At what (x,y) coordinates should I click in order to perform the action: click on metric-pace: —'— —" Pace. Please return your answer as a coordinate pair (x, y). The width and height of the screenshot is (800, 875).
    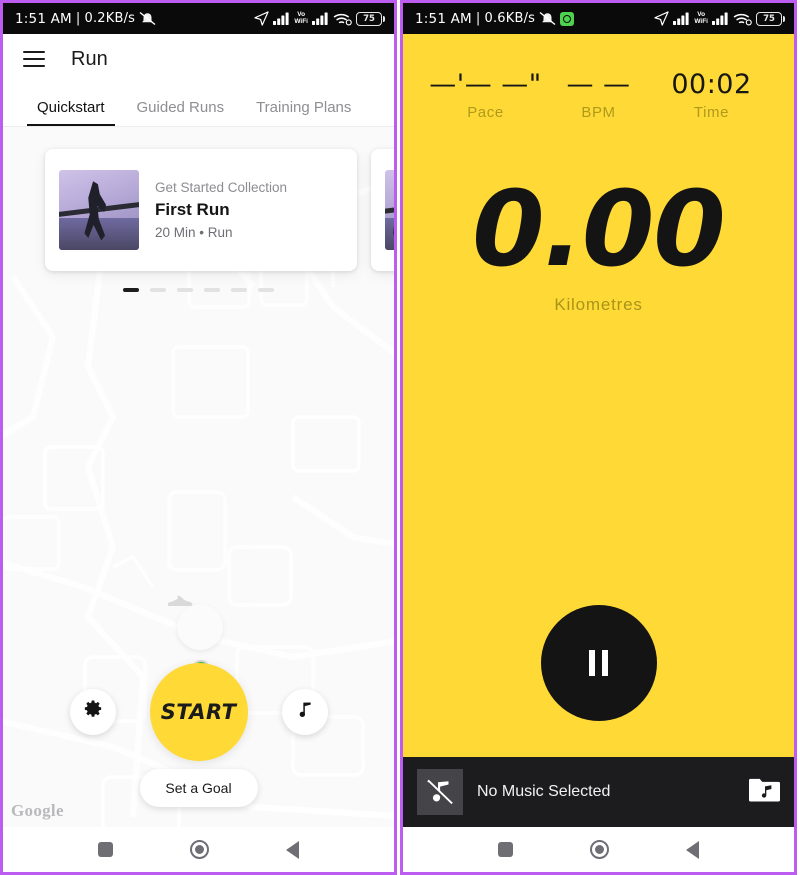
    Looking at the image, I should click on (485, 95).